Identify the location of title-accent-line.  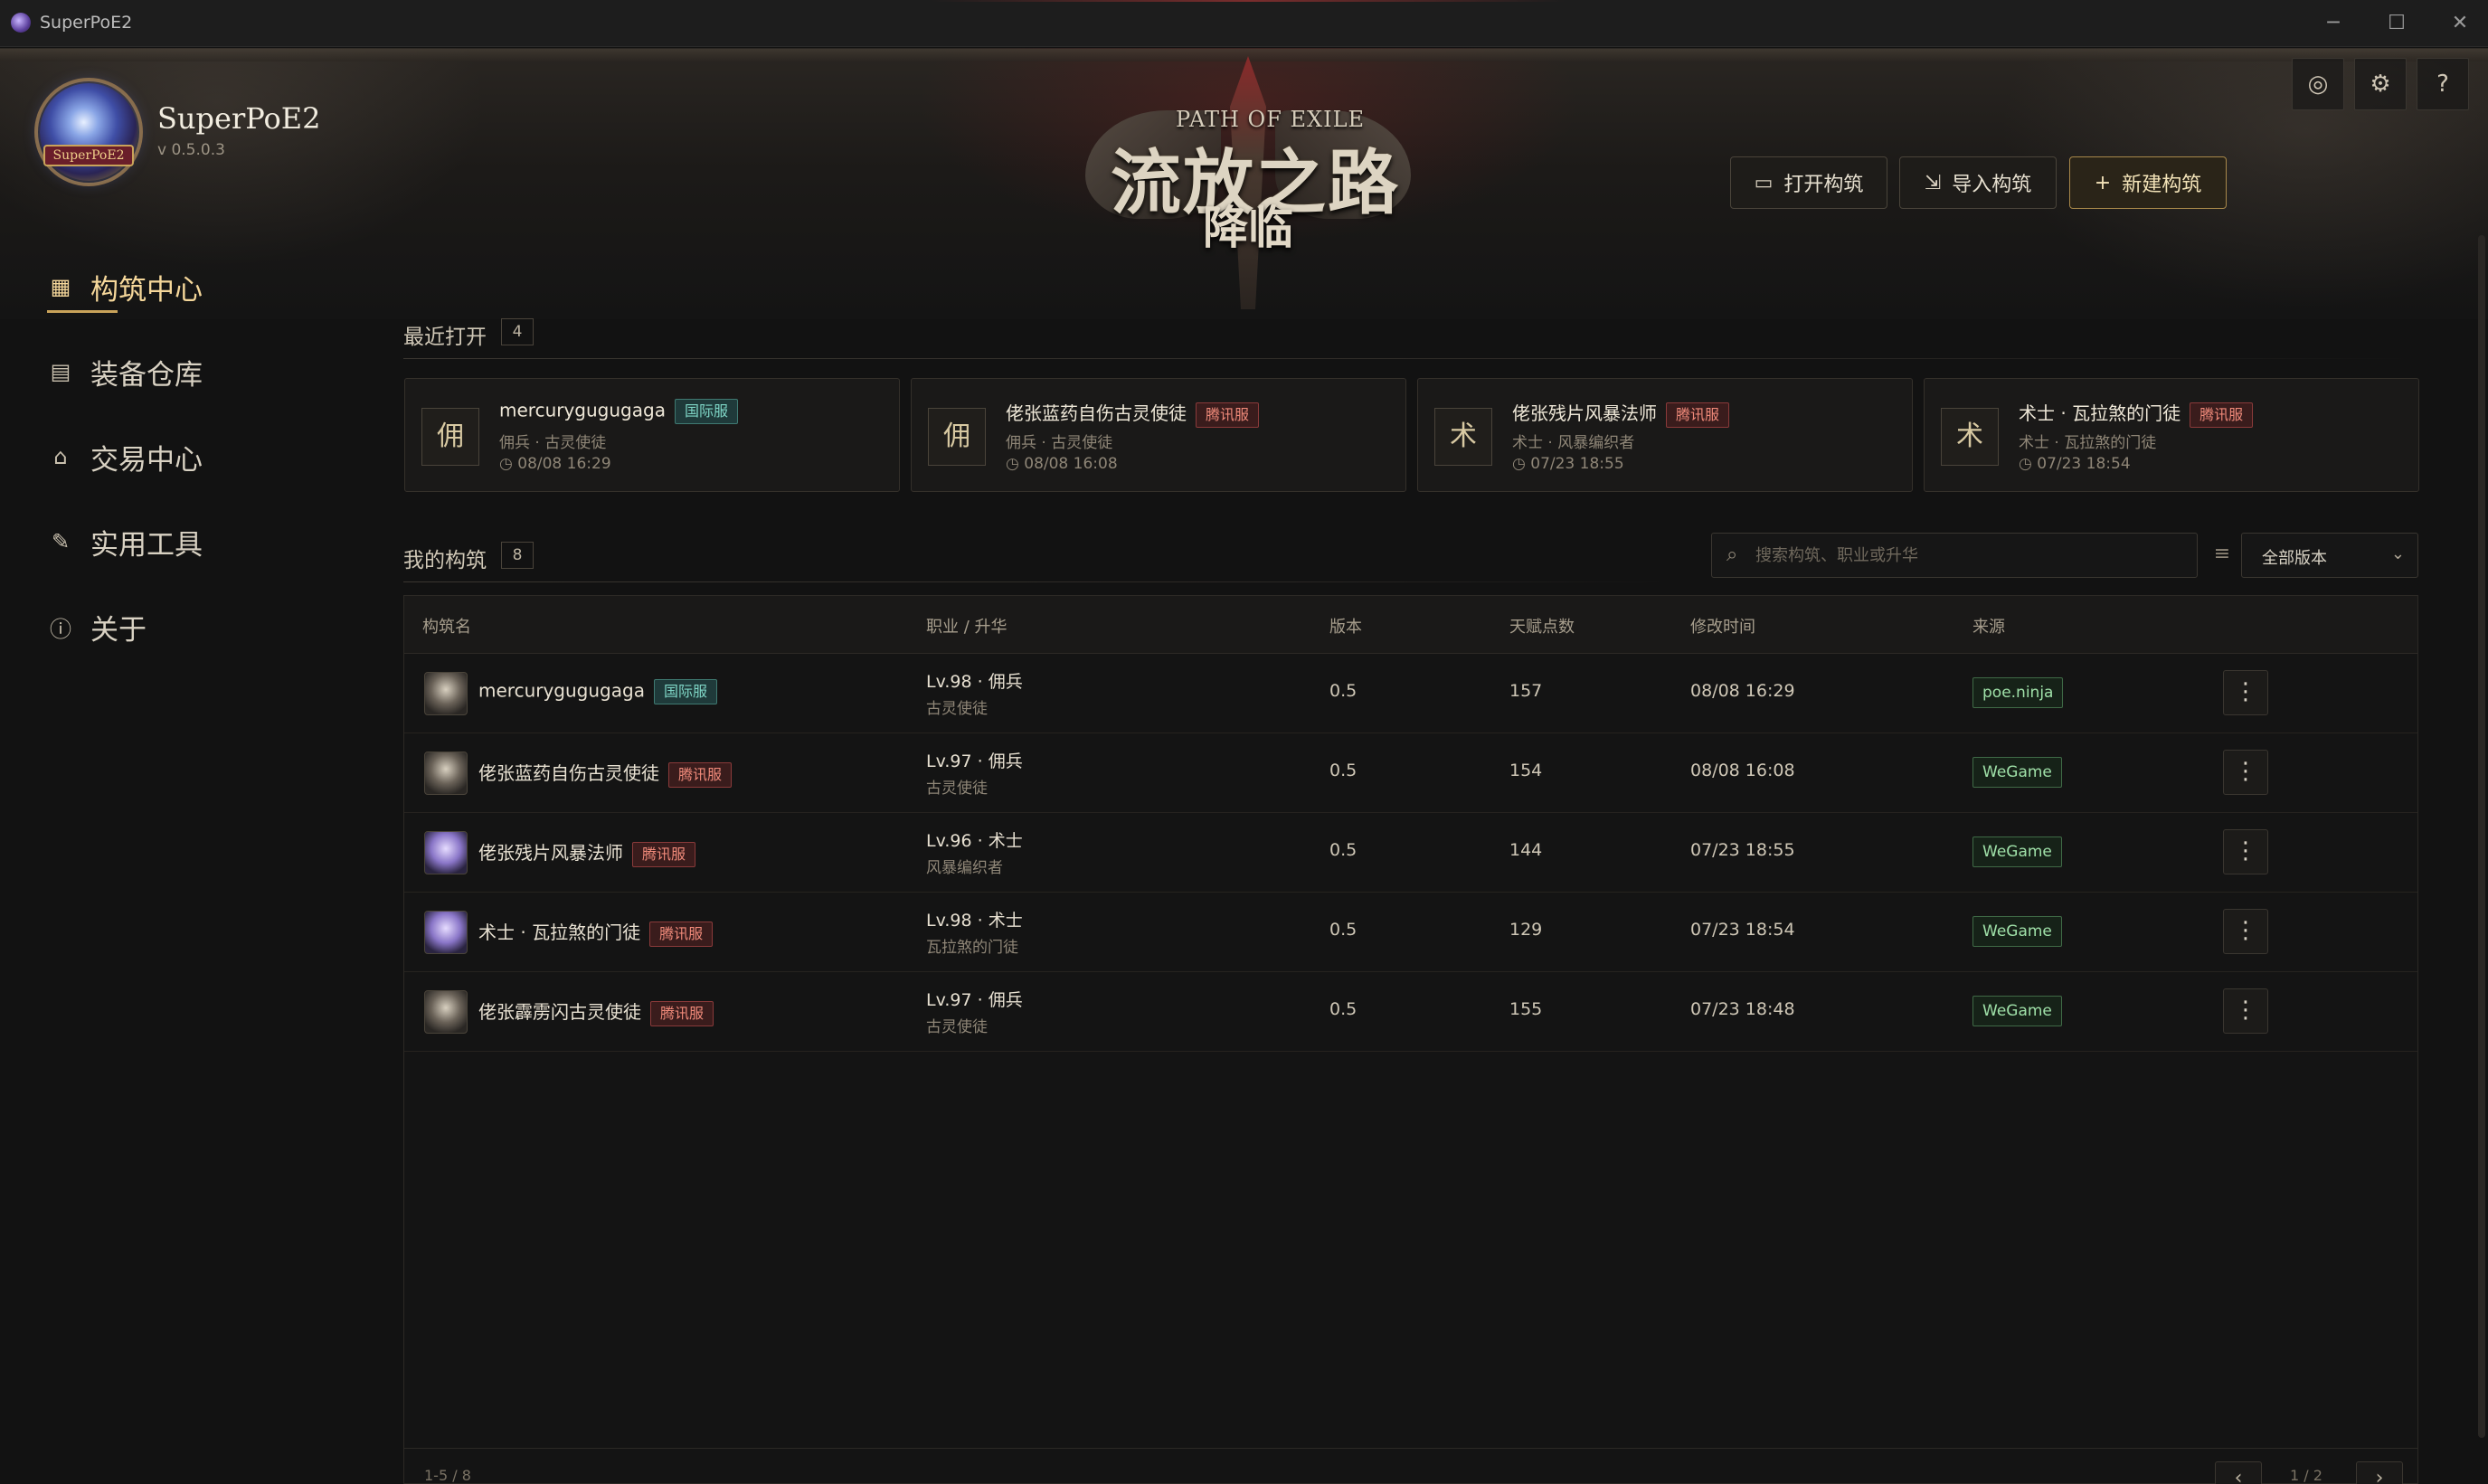
(1248, 1).